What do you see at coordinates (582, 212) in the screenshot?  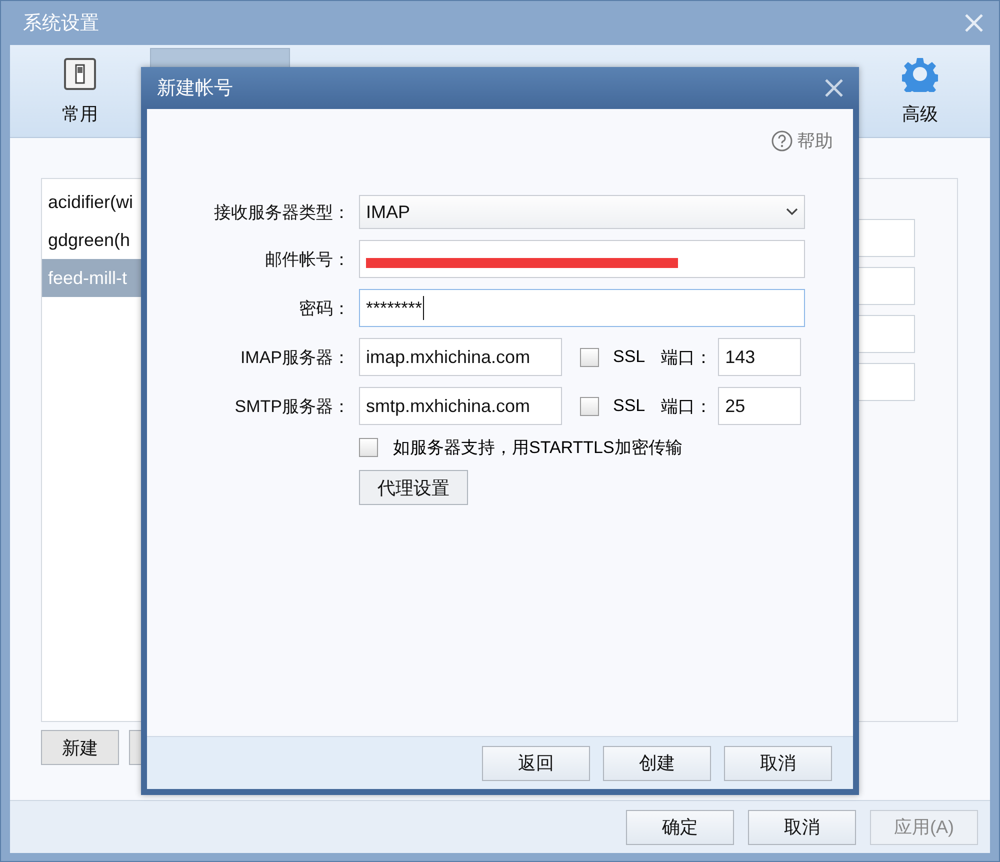 I see `server-type-dropdown: IMAP` at bounding box center [582, 212].